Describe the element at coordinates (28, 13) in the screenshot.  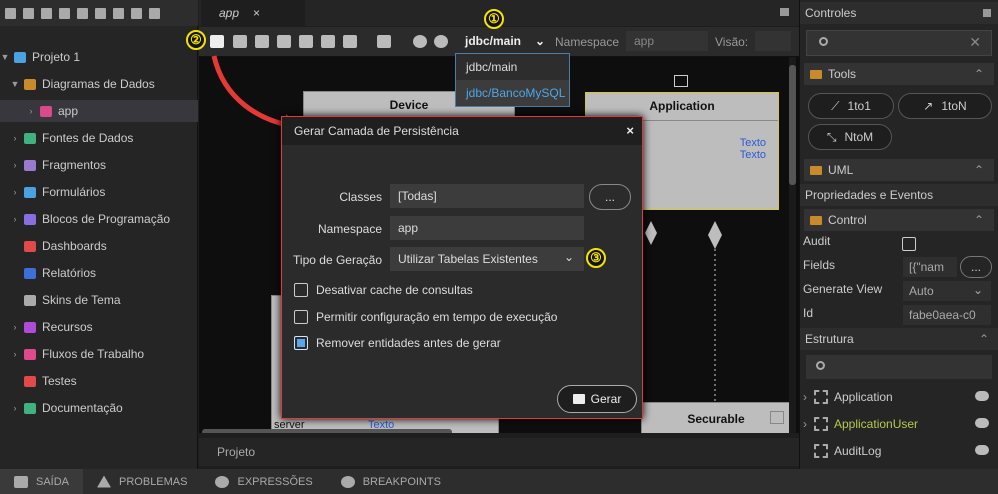
I see `file-icon` at that location.